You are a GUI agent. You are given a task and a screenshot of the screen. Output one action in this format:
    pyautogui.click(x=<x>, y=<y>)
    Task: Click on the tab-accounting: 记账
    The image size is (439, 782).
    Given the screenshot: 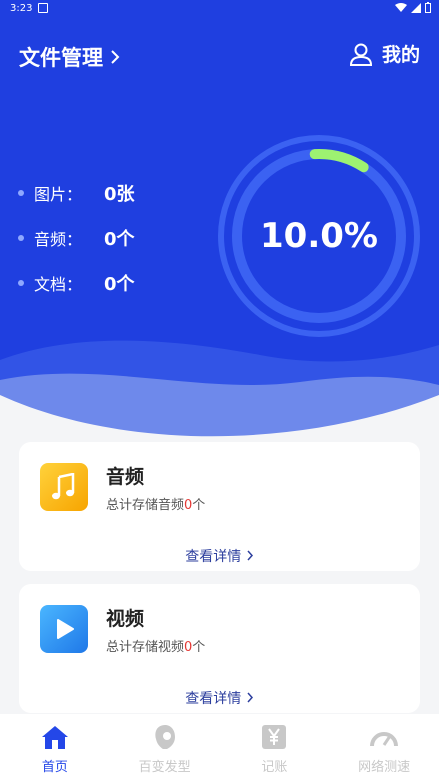 What is the action you would take?
    pyautogui.click(x=274, y=748)
    